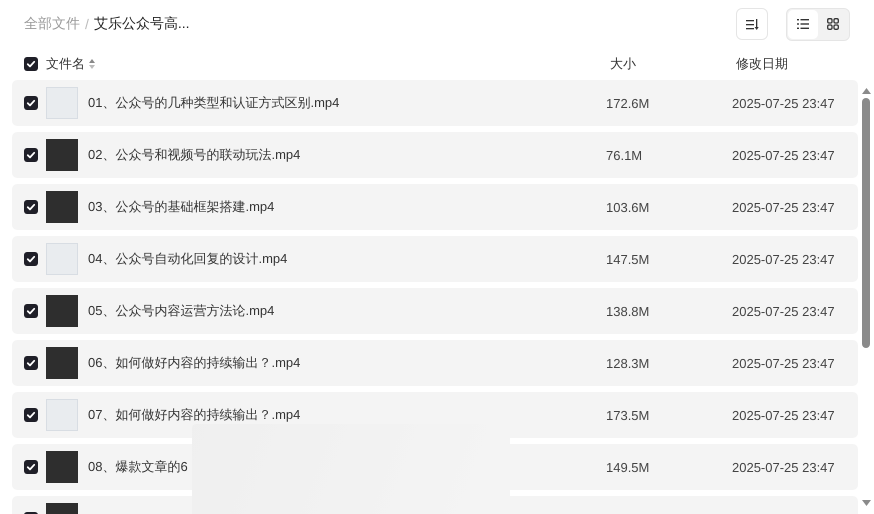  I want to click on file-size: 76.1M, so click(625, 155).